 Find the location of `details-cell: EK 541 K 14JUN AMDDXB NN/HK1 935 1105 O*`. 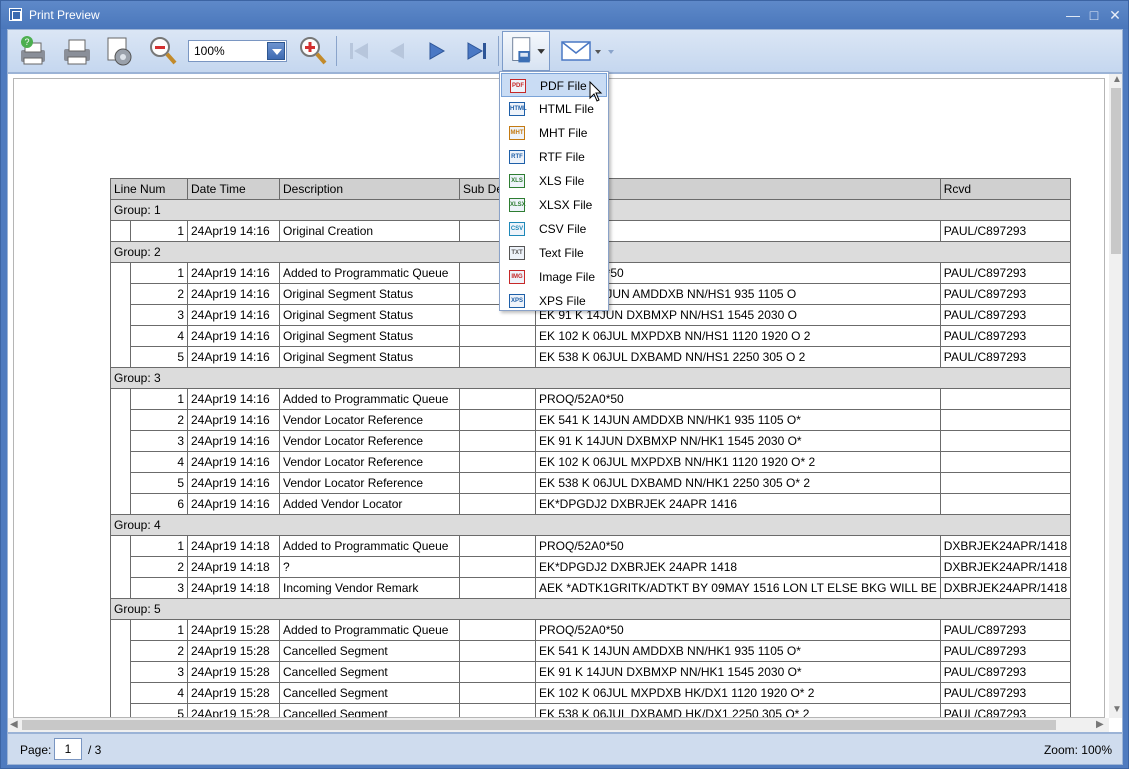

details-cell: EK 541 K 14JUN AMDDXB NN/HK1 935 1105 O* is located at coordinates (738, 420).